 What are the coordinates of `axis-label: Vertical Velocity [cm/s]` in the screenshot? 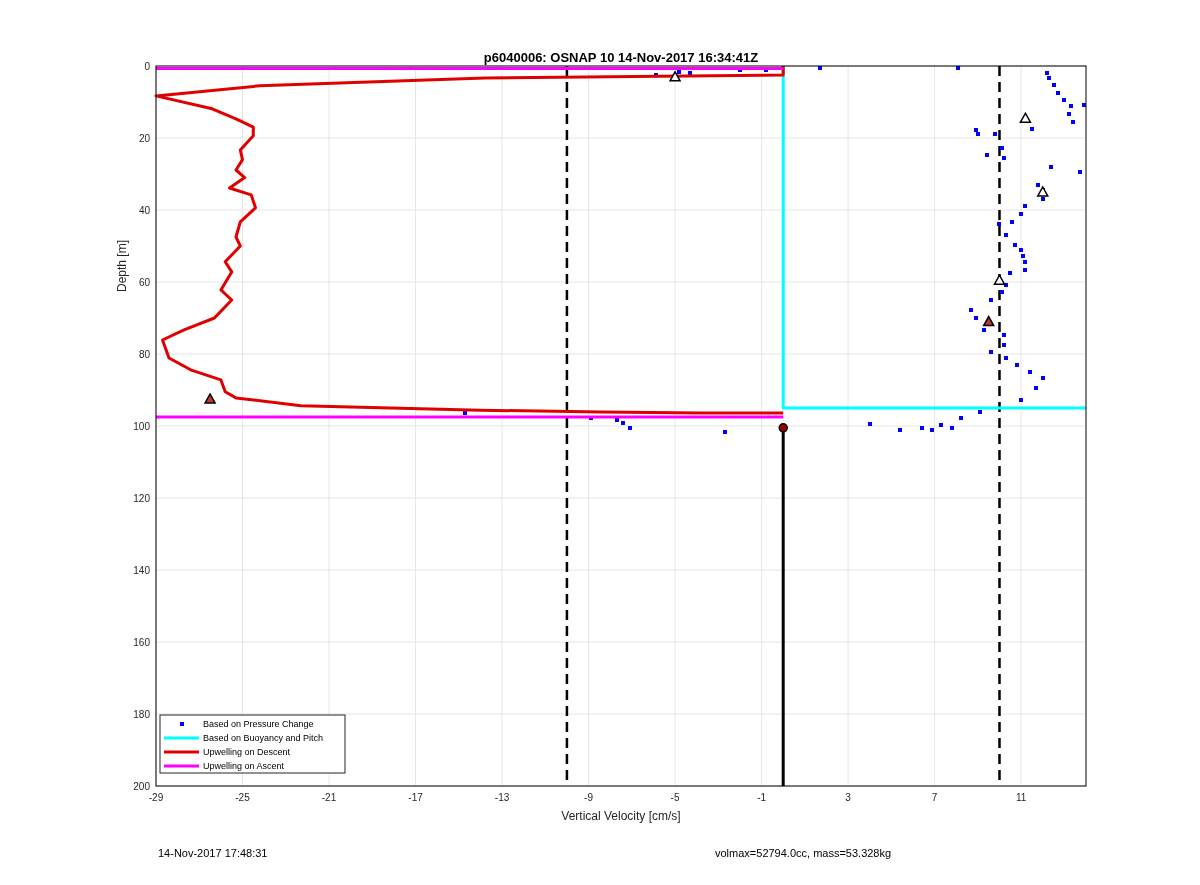 It's located at (621, 816).